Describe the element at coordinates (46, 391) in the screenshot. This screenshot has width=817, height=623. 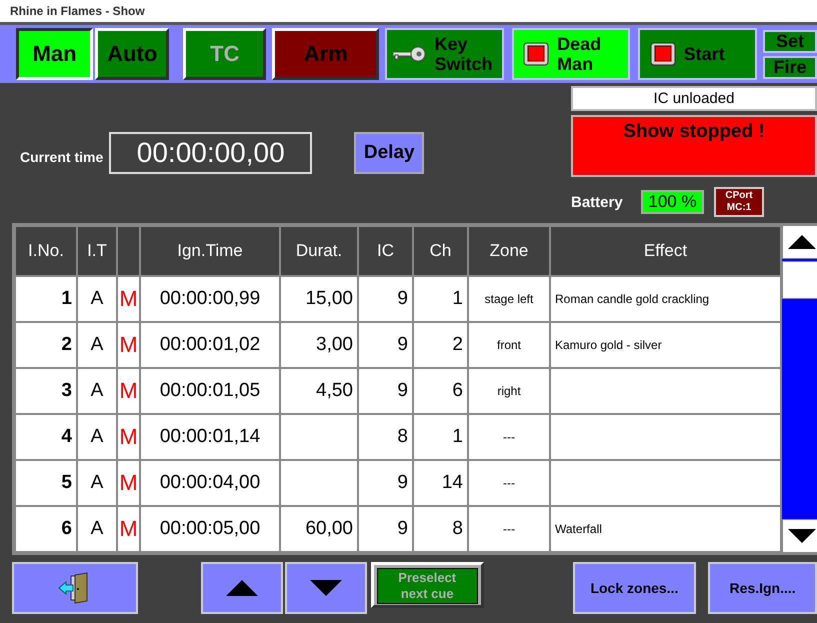
I see `table-cell: 3` at that location.